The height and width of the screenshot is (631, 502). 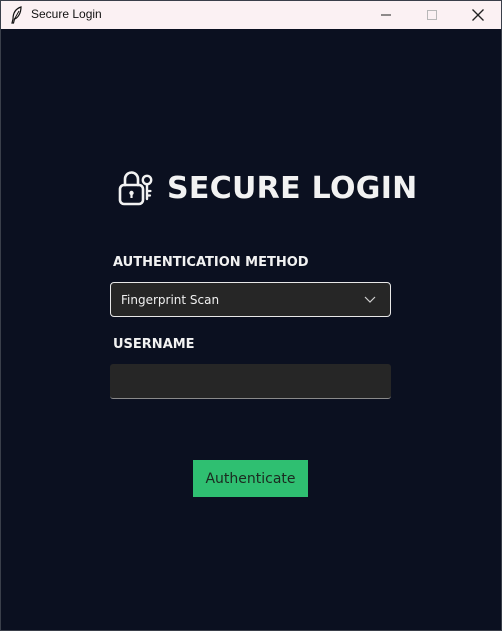 What do you see at coordinates (250, 299) in the screenshot?
I see `auth-method-dropdown: Fingerprint Scan` at bounding box center [250, 299].